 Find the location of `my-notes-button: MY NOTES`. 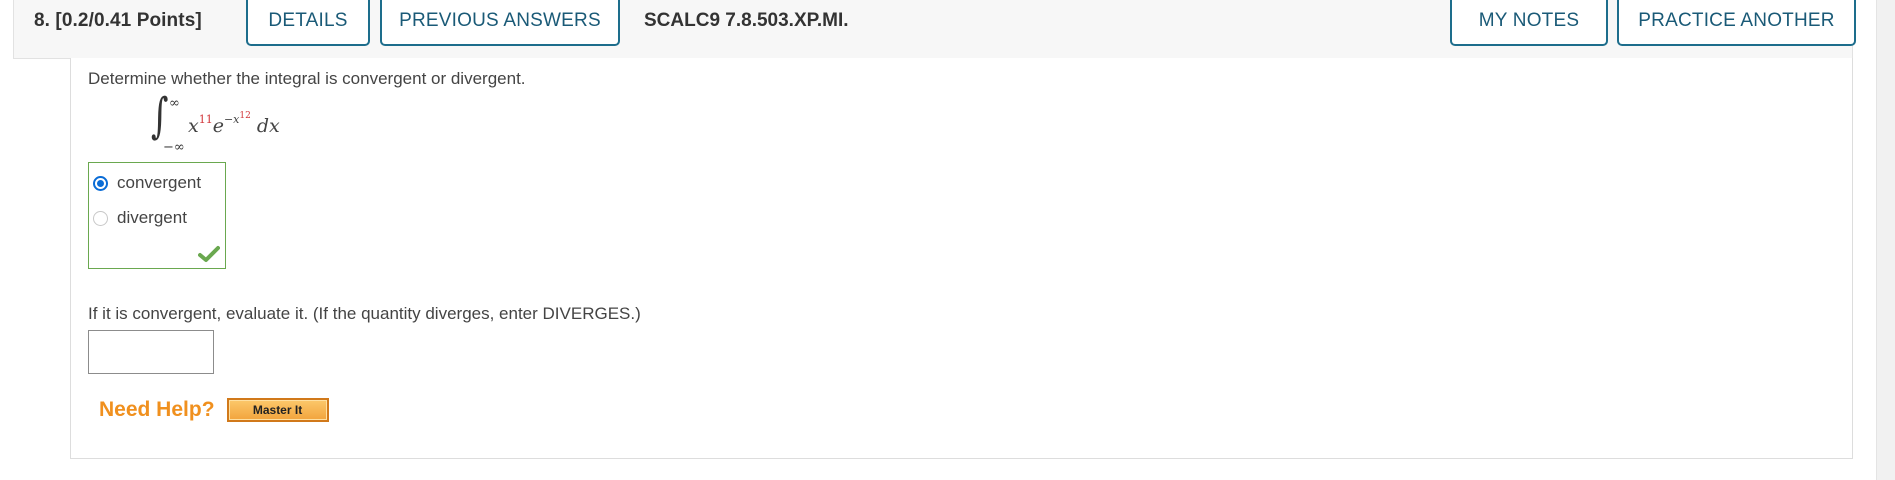

my-notes-button: MY NOTES is located at coordinates (1529, 23).